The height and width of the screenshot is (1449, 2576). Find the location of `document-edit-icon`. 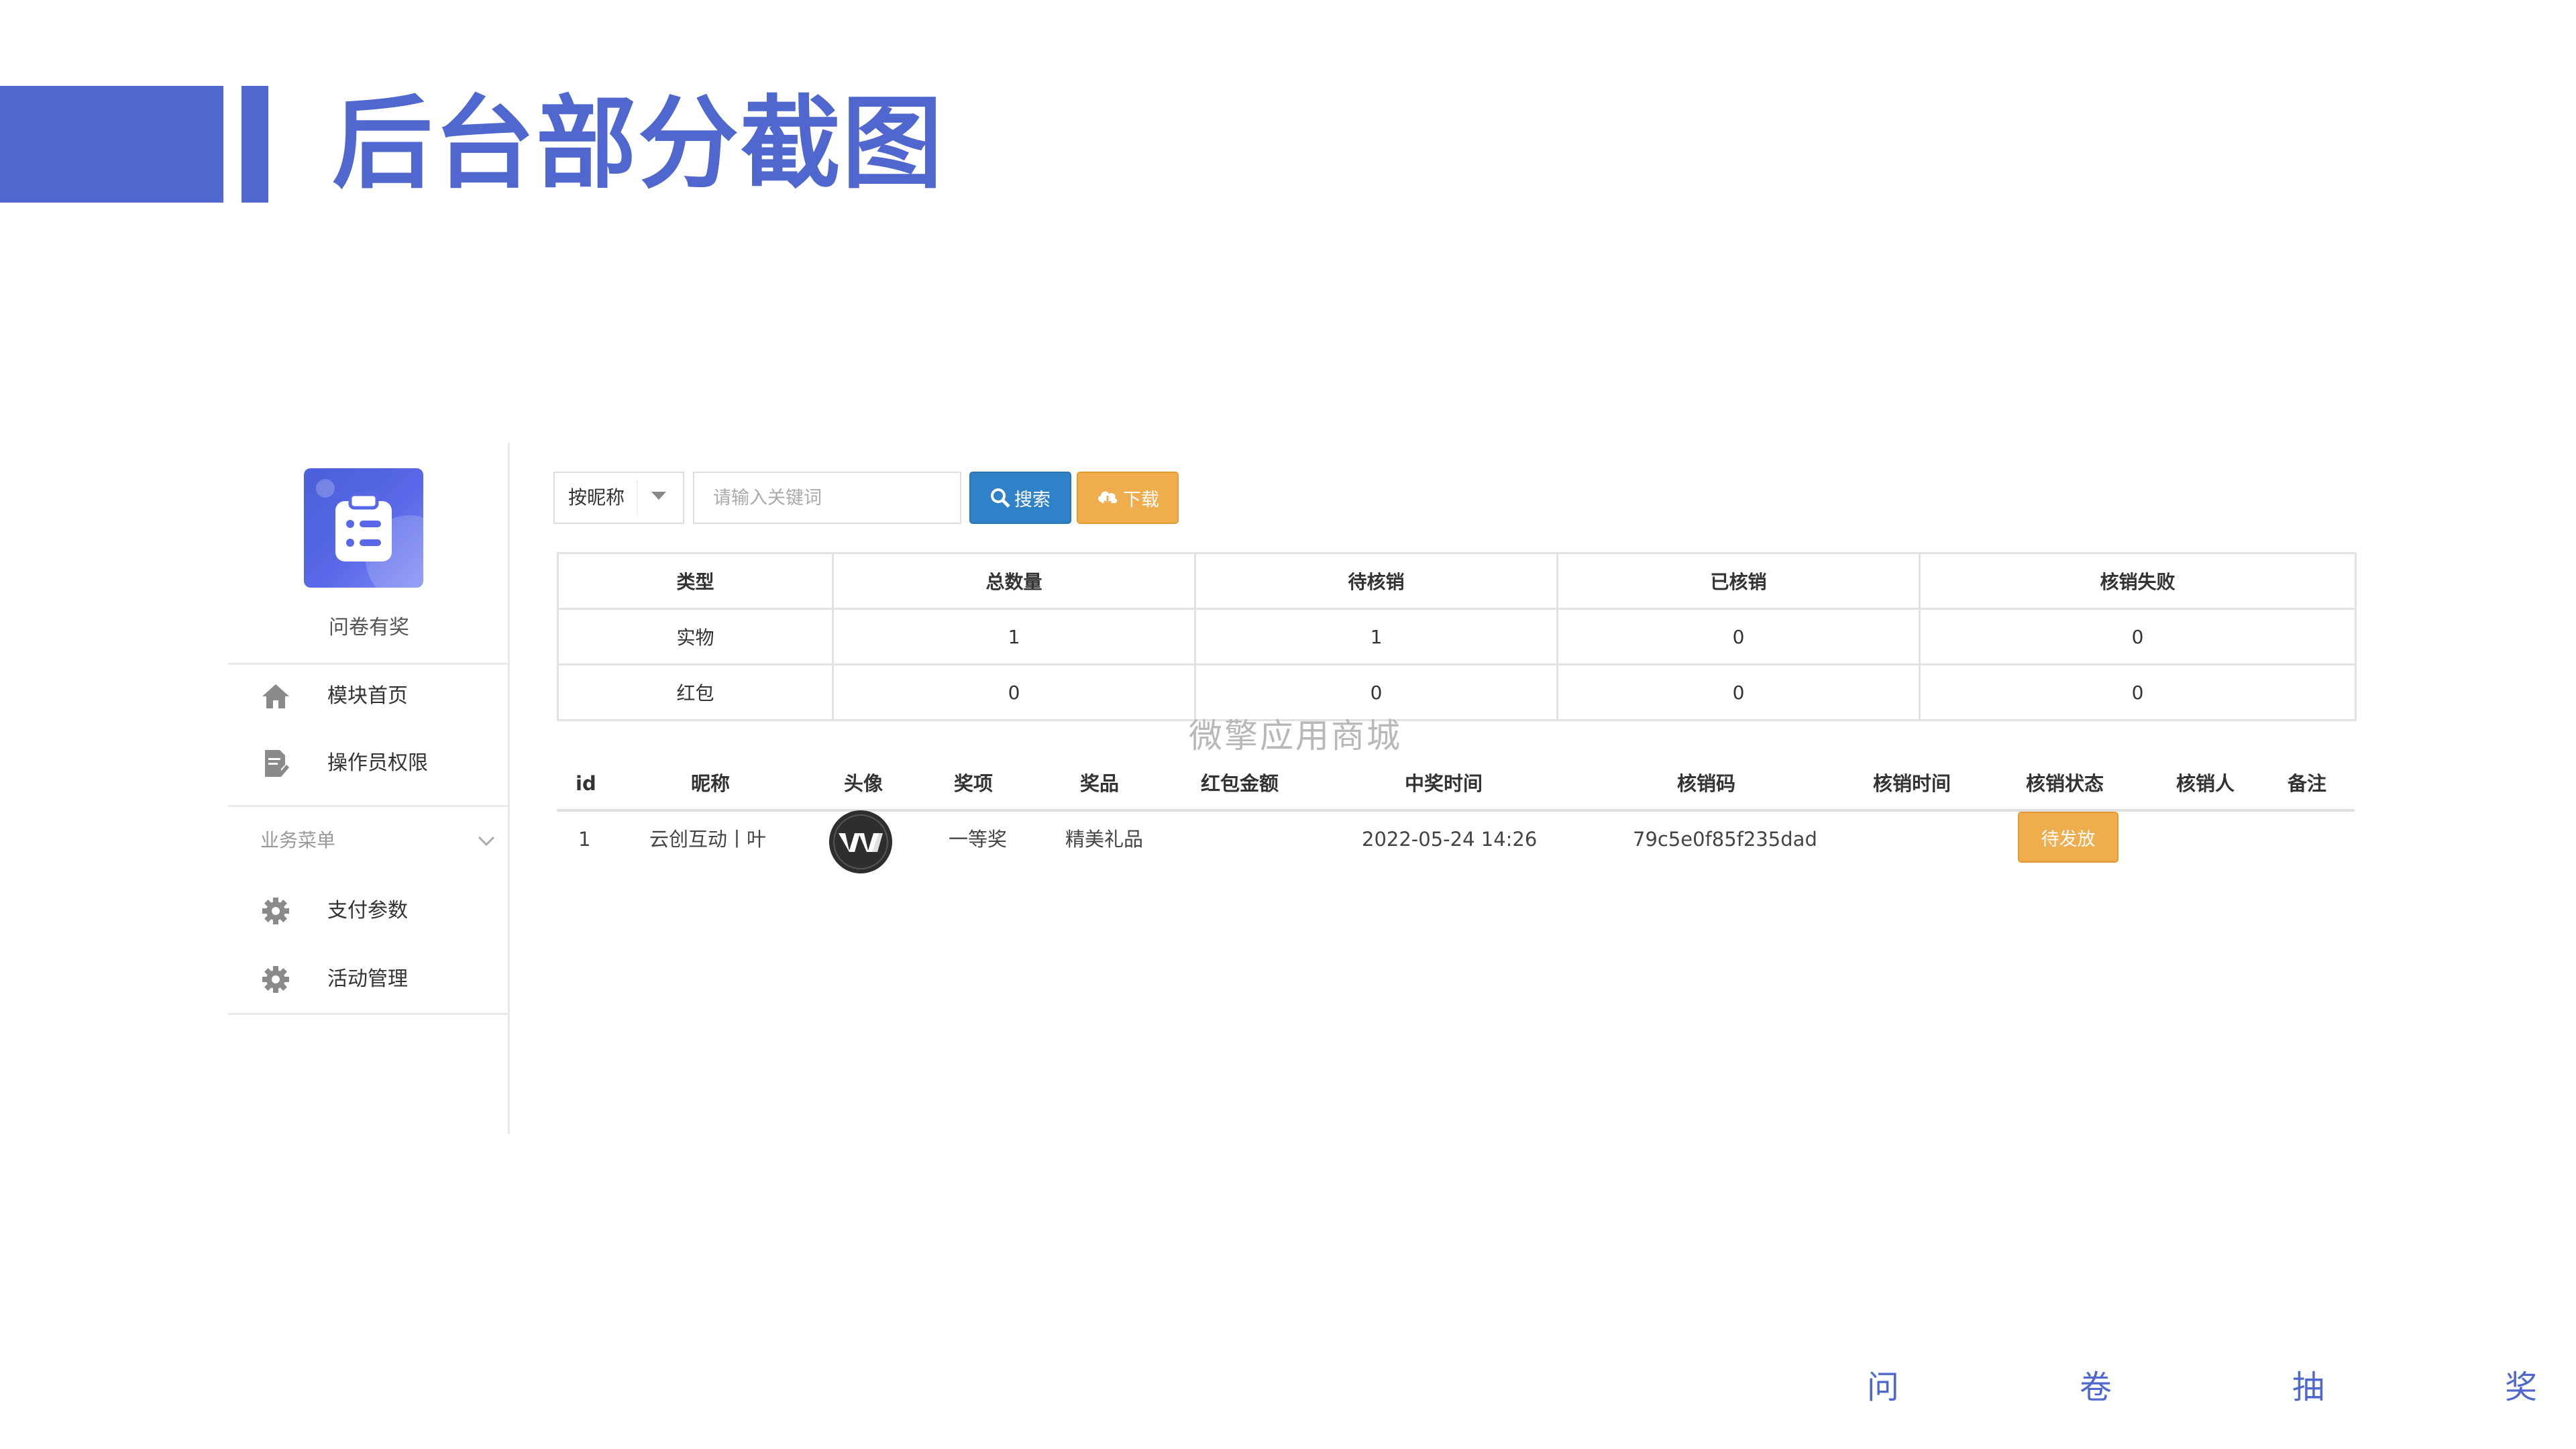

document-edit-icon is located at coordinates (275, 763).